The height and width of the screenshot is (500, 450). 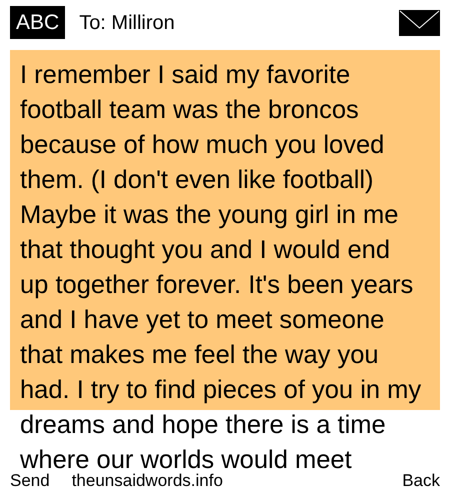 What do you see at coordinates (419, 23) in the screenshot?
I see `envelope-icon` at bounding box center [419, 23].